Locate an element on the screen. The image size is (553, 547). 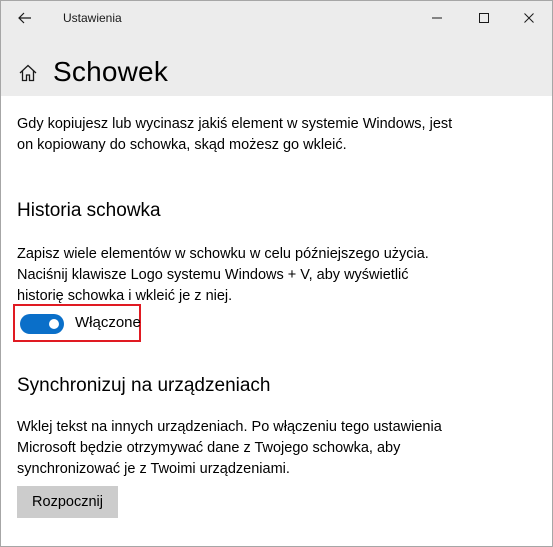
history-toggle is located at coordinates (42, 324).